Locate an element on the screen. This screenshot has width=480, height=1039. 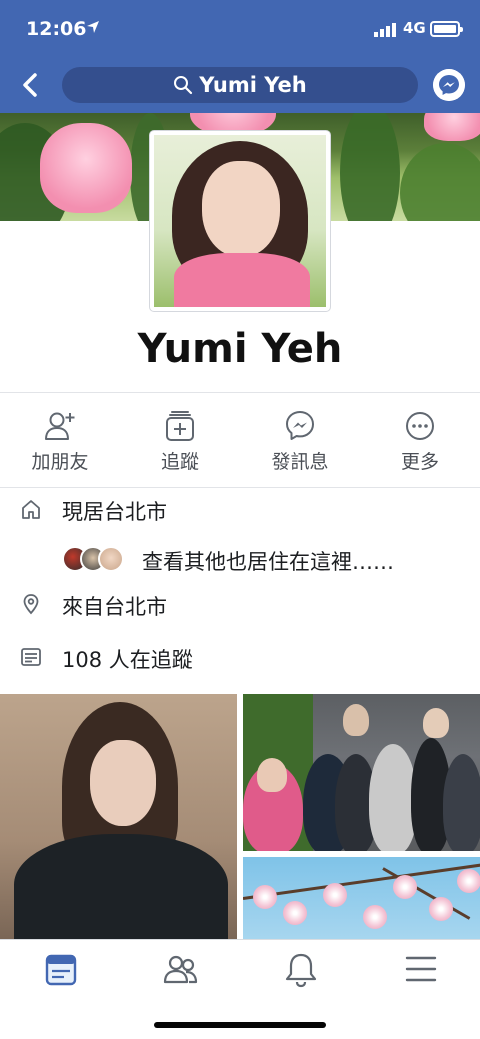
status-time: 12:06 is located at coordinates (56, 29).